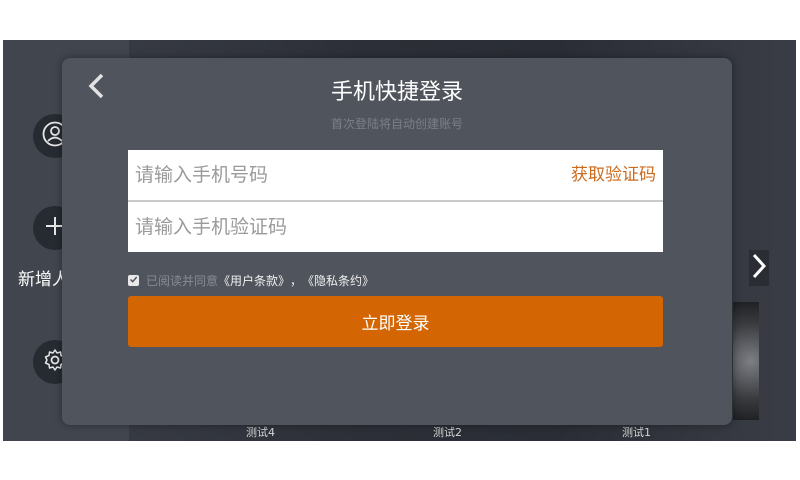 The height and width of the screenshot is (480, 800). I want to click on agreement-row: 已阅读并同意 《用户条款》 ， 《隐私条约》, so click(251, 280).